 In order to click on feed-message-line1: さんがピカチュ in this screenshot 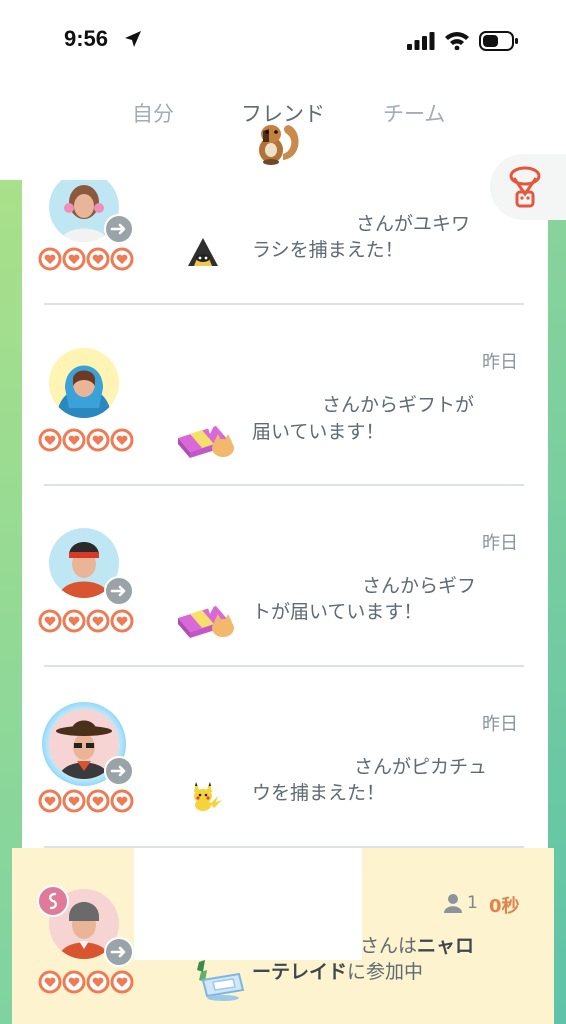, I will do `click(421, 767)`.